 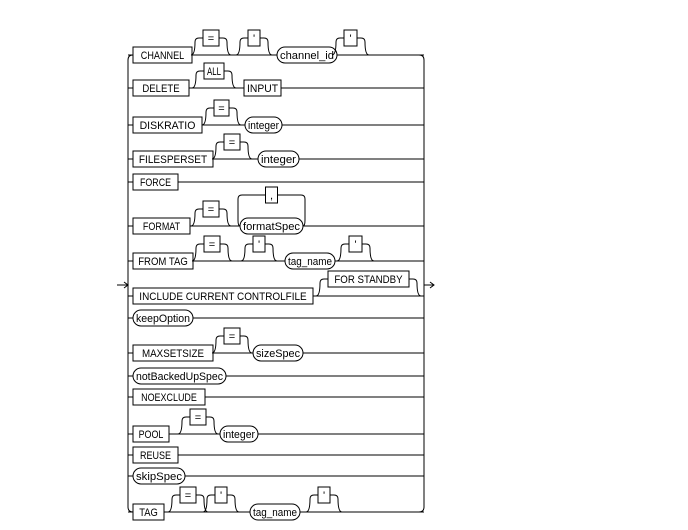 What do you see at coordinates (421, 283) in the screenshot?
I see `right-rail` at bounding box center [421, 283].